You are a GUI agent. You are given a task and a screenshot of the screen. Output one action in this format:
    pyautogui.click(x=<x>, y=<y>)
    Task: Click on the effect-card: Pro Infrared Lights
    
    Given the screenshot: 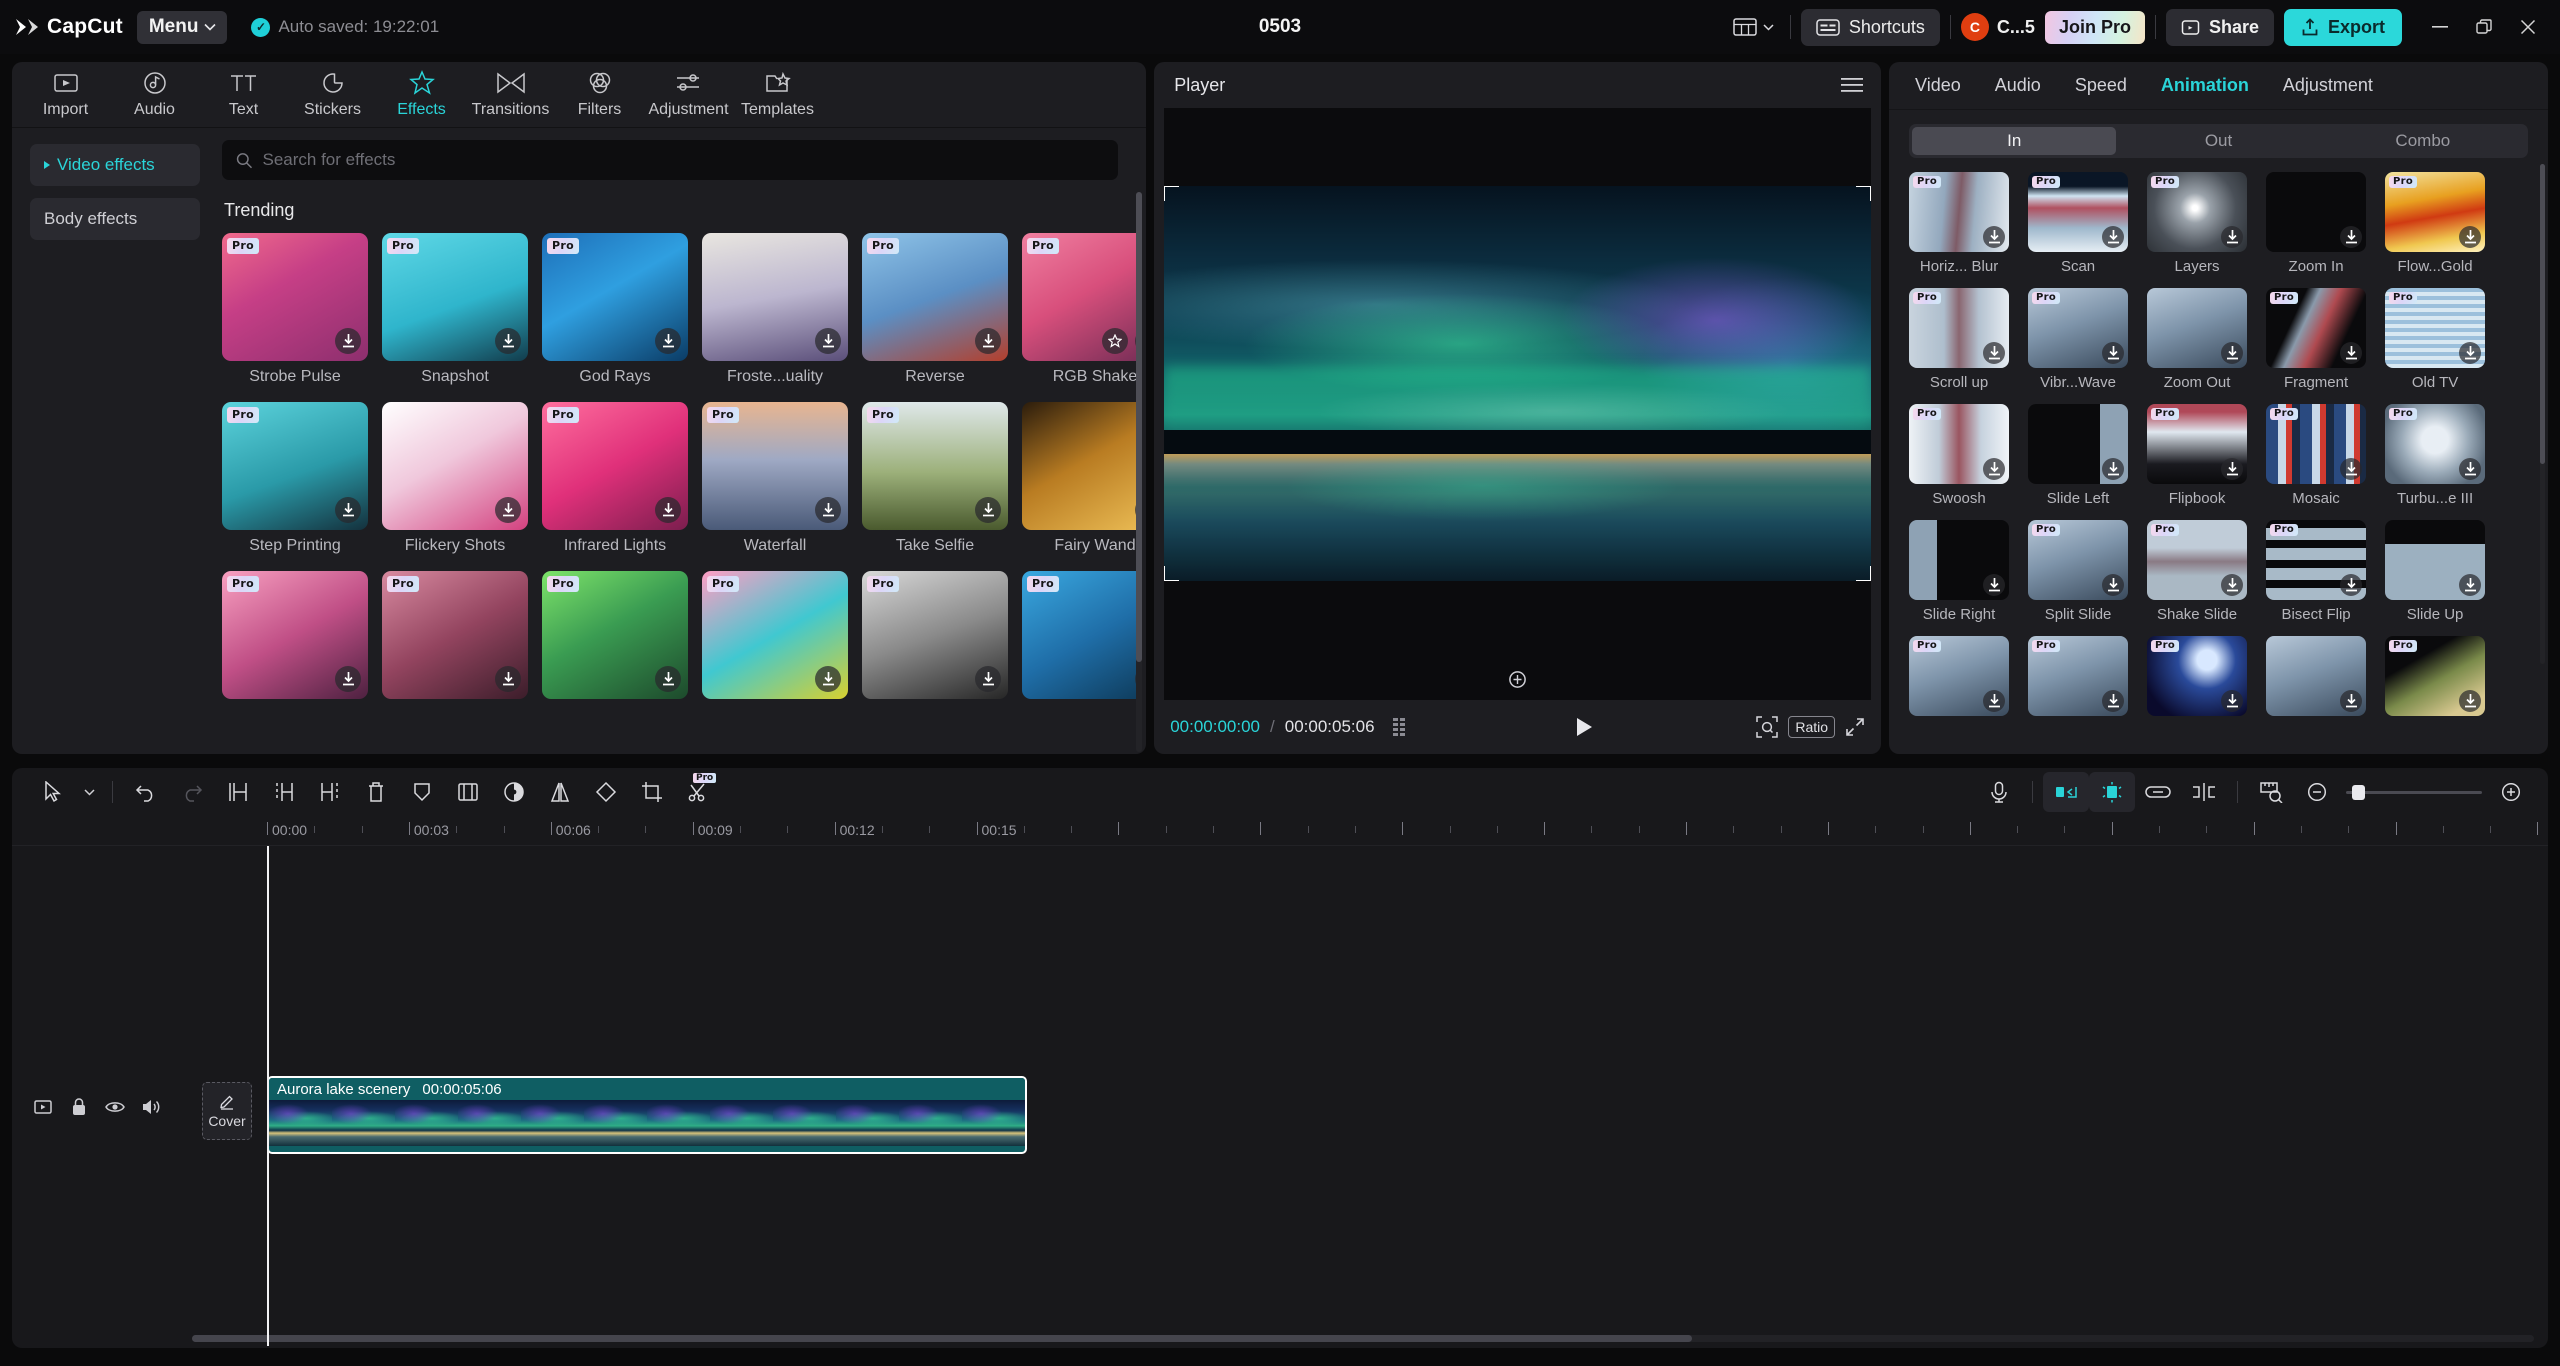 What is the action you would take?
    pyautogui.click(x=615, y=478)
    